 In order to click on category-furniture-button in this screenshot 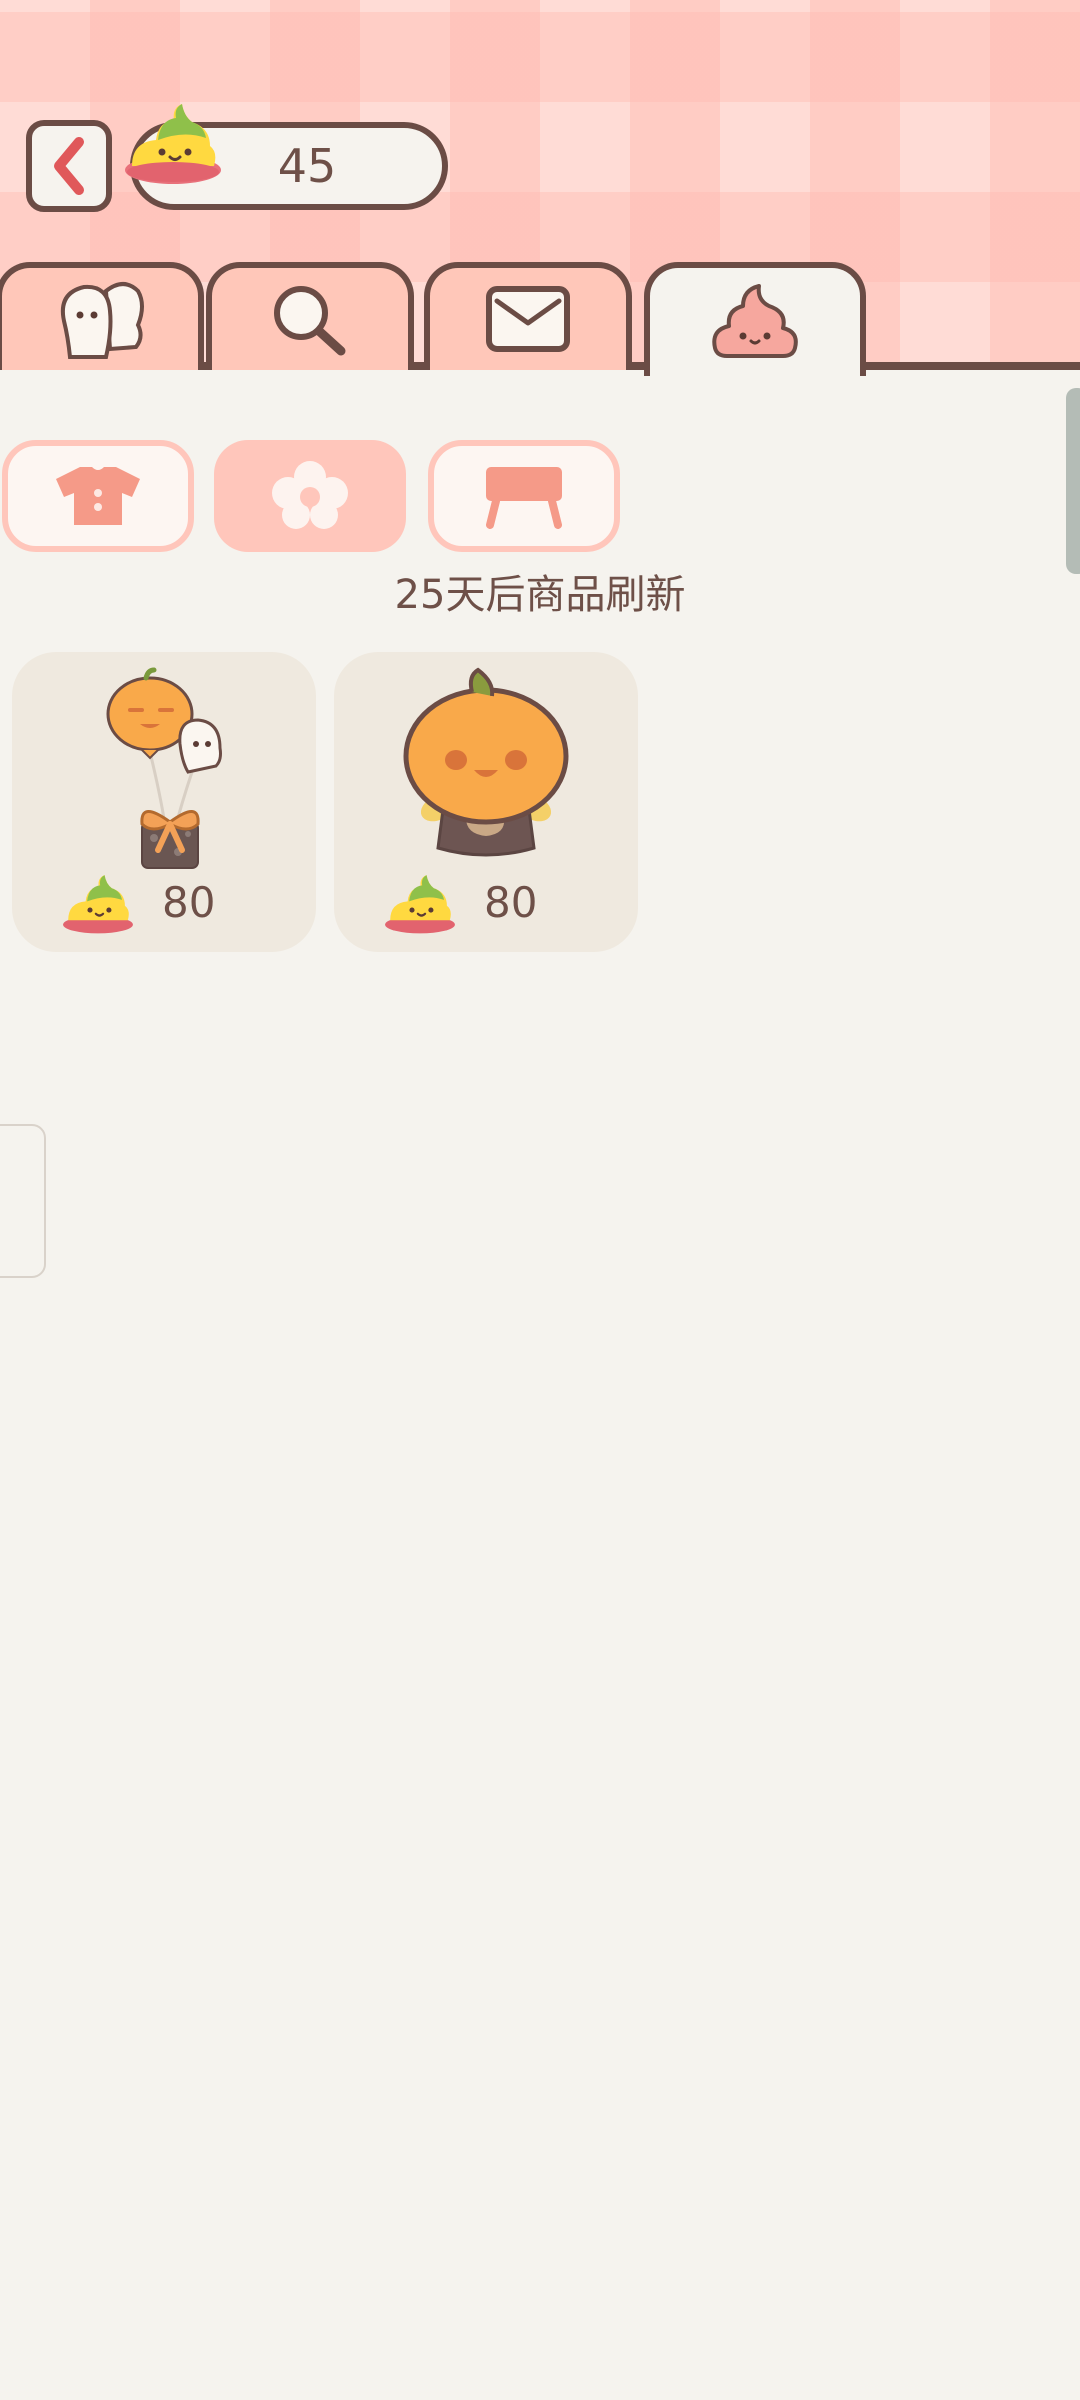, I will do `click(524, 496)`.